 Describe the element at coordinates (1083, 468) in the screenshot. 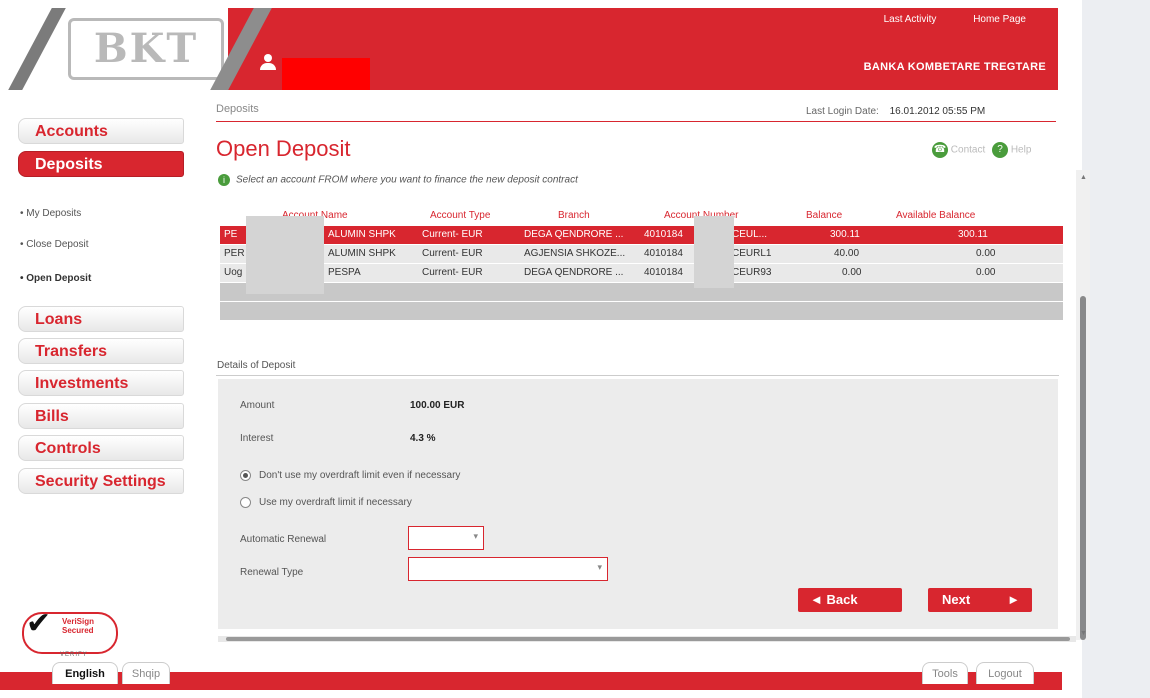

I see `vertical-scroll-thumb` at that location.